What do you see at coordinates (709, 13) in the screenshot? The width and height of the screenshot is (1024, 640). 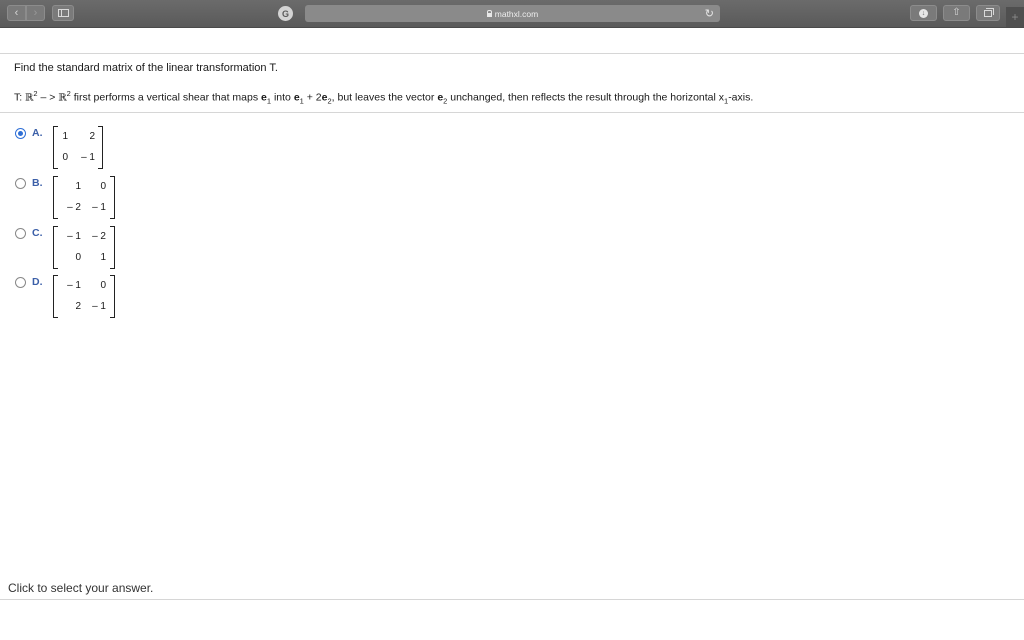 I see `reload-icon: ↻` at bounding box center [709, 13].